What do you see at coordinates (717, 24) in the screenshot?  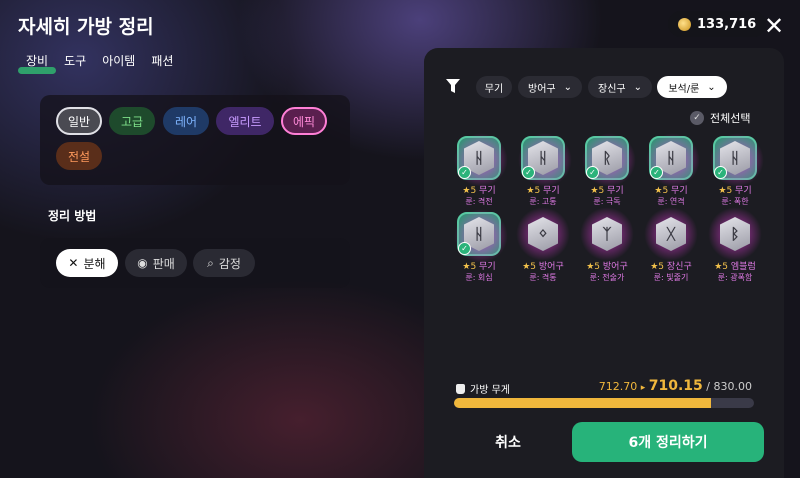 I see `gold-display: 133,716` at bounding box center [717, 24].